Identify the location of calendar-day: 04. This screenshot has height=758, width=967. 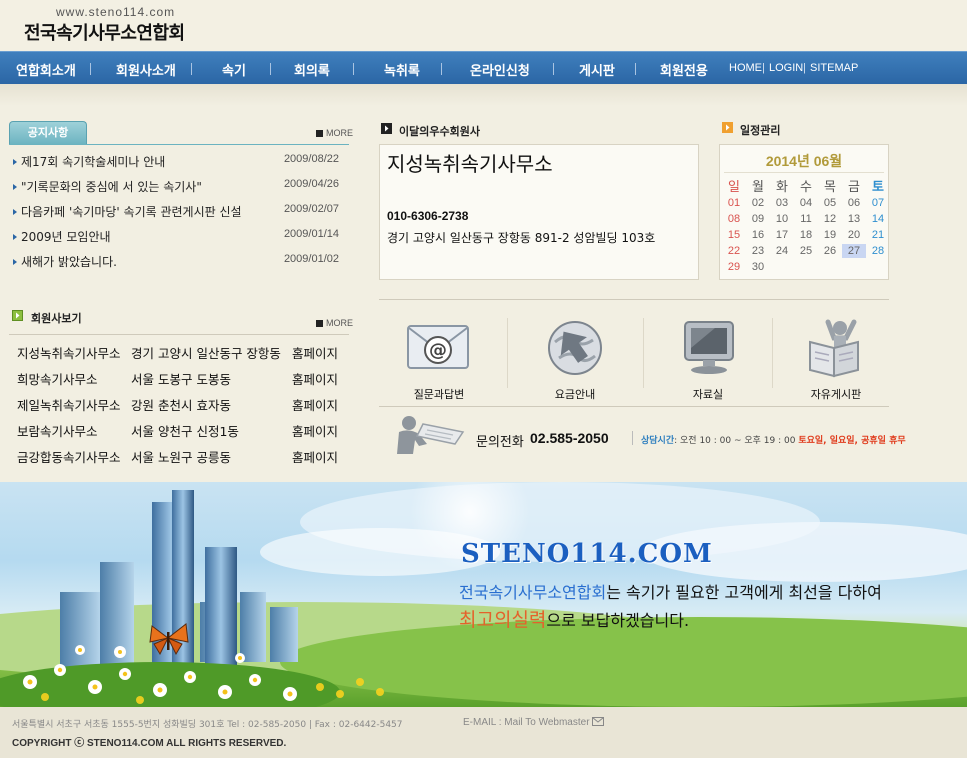
(806, 203).